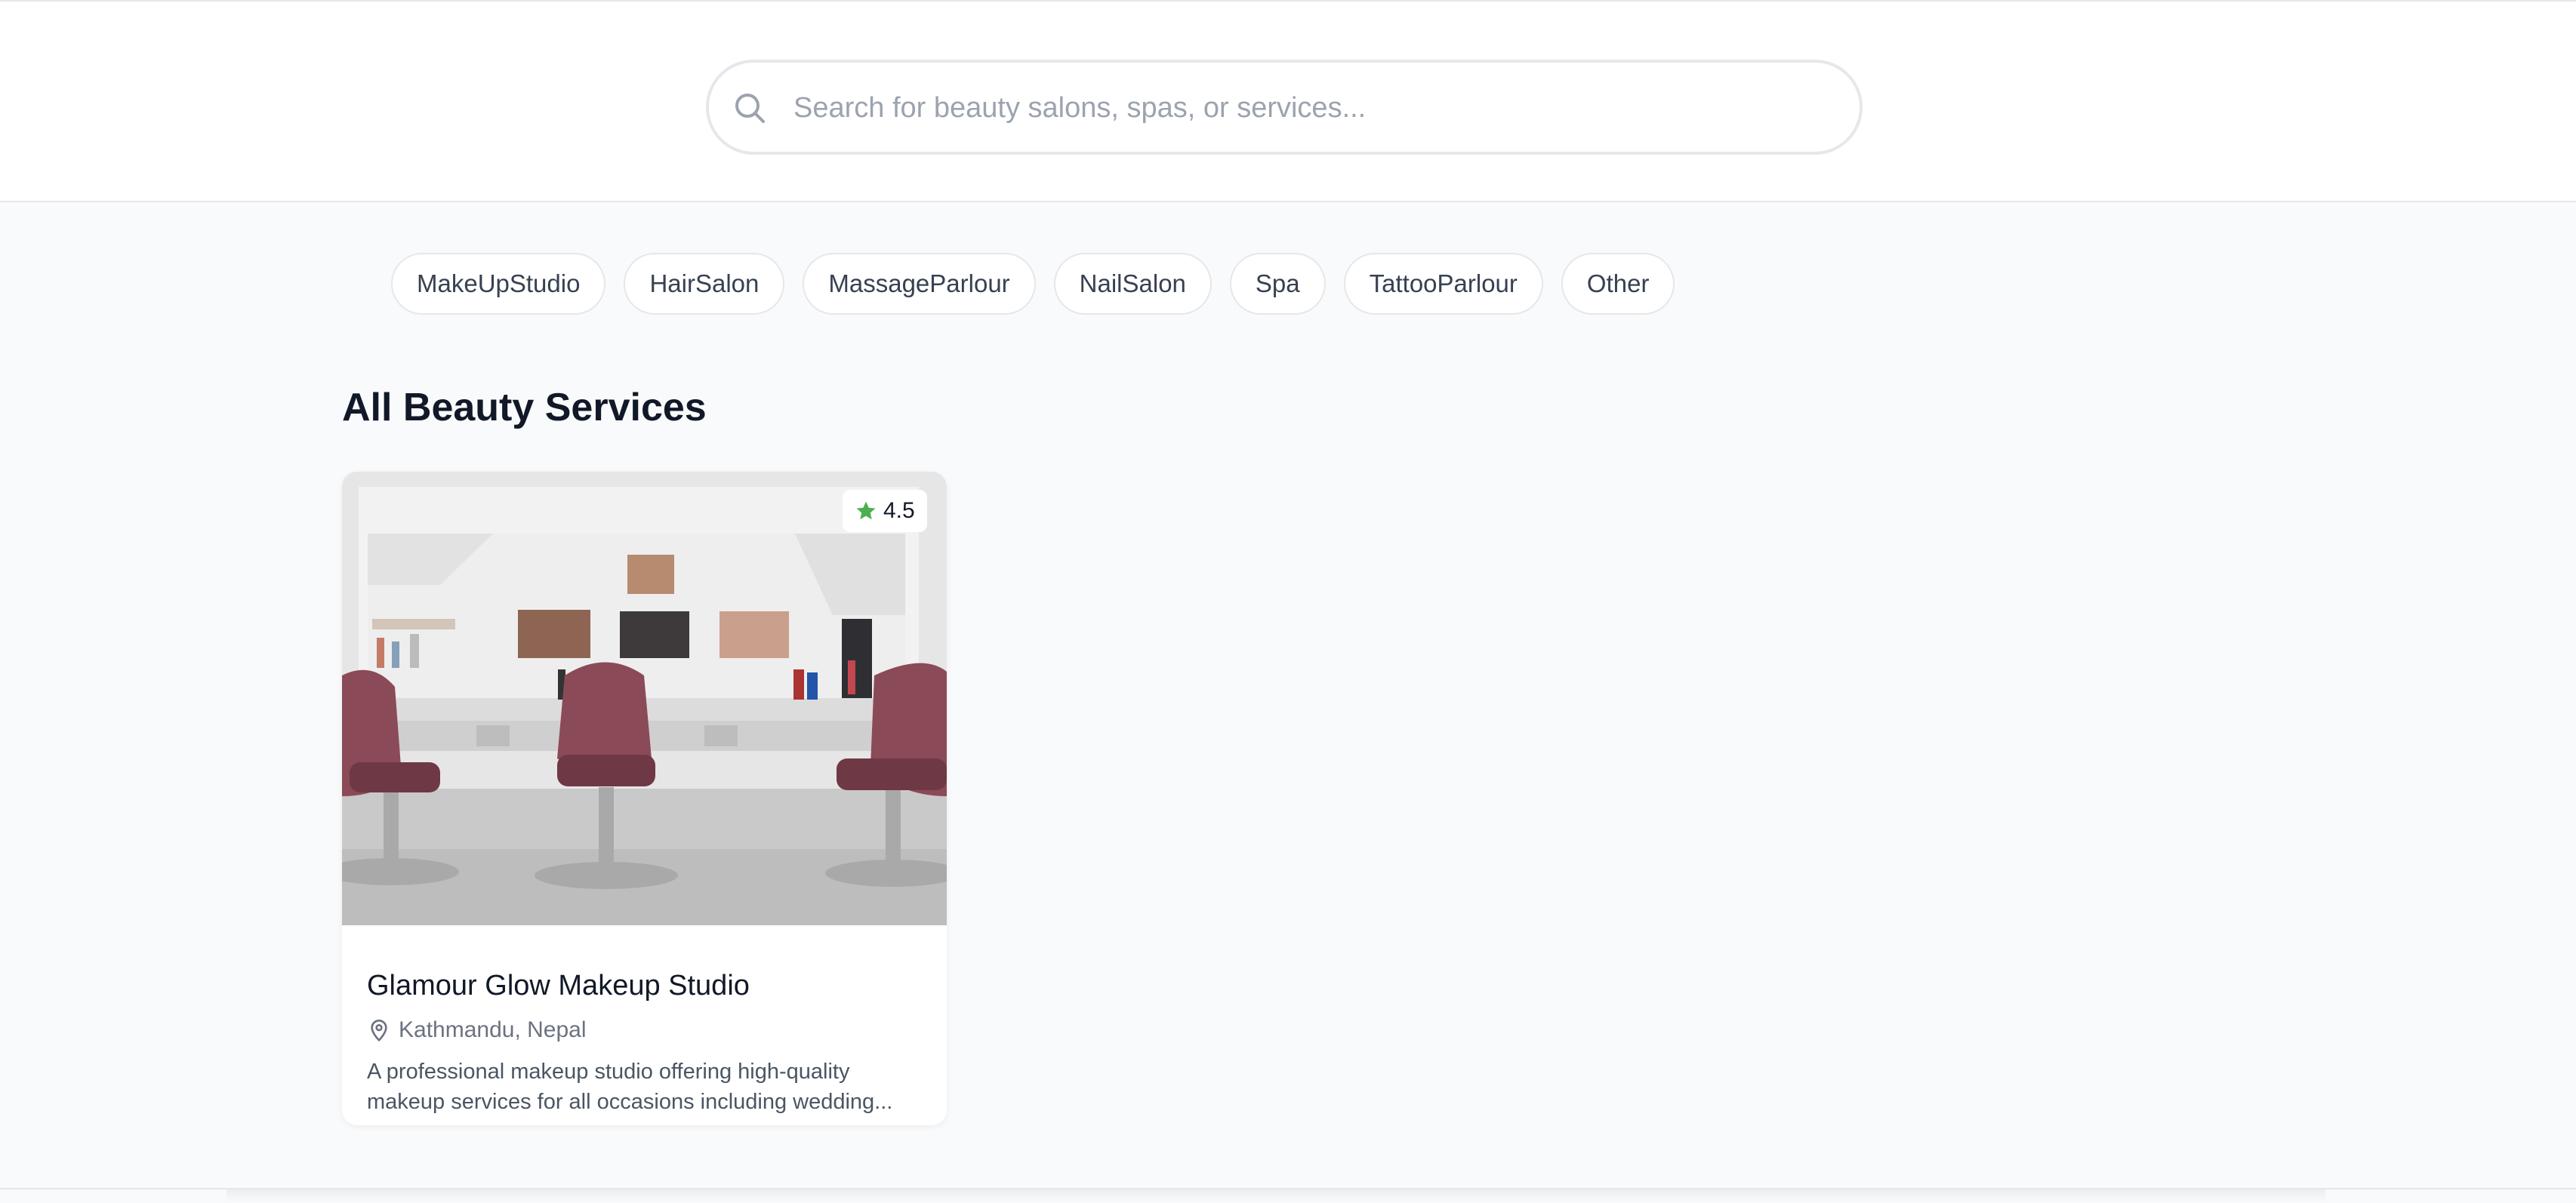  What do you see at coordinates (1618, 284) in the screenshot?
I see `category-chip-other: Other` at bounding box center [1618, 284].